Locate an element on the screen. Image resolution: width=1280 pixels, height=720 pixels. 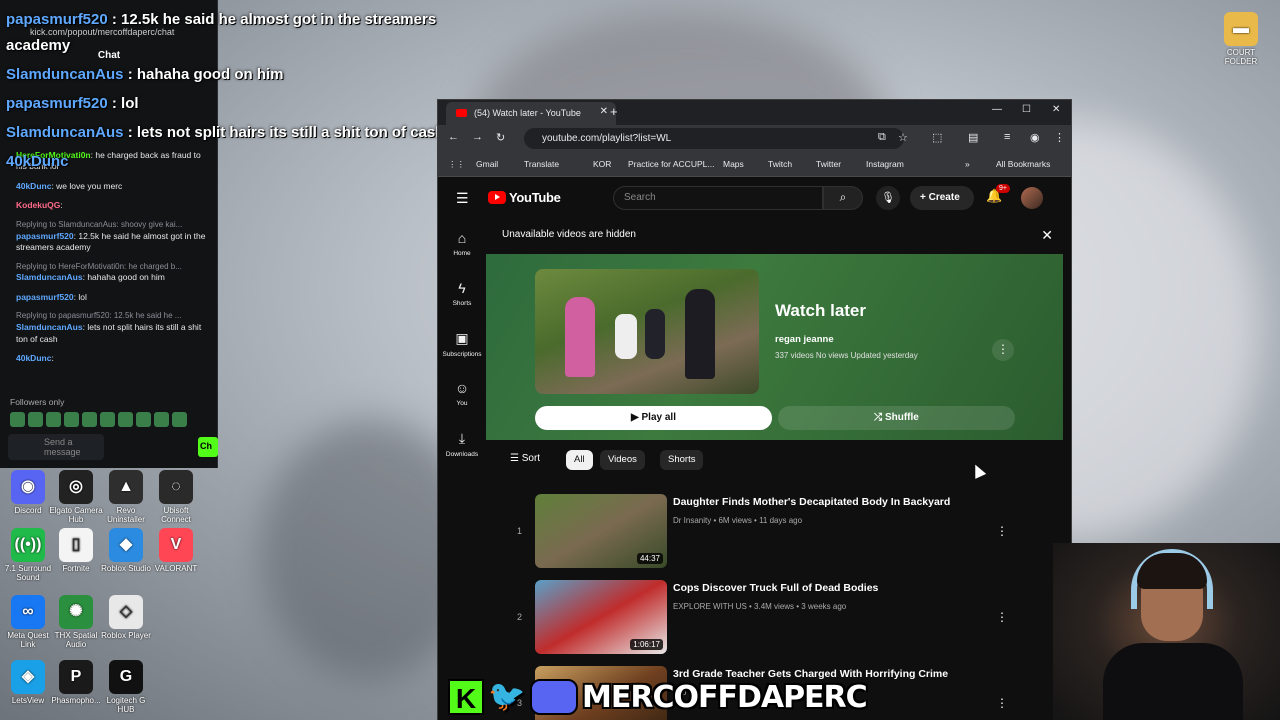
chat-username: KodekuQG is located at coordinates (38, 205).